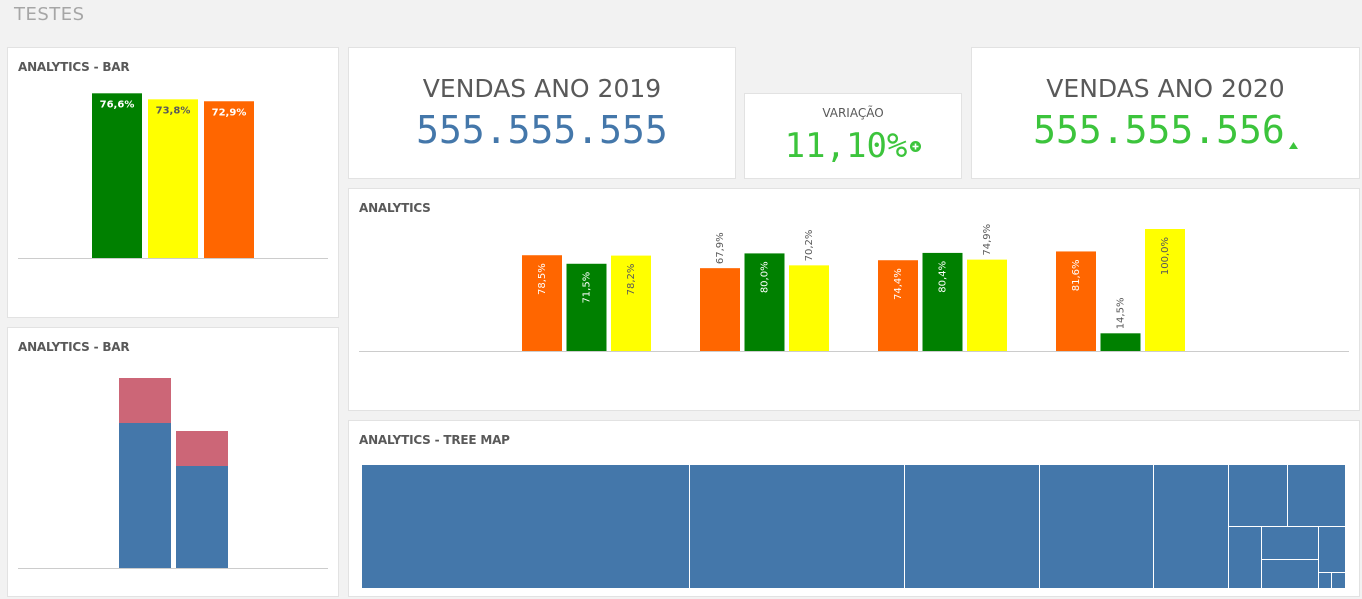 The image size is (1362, 599). What do you see at coordinates (1293, 136) in the screenshot?
I see `triangle-up-icon` at bounding box center [1293, 136].